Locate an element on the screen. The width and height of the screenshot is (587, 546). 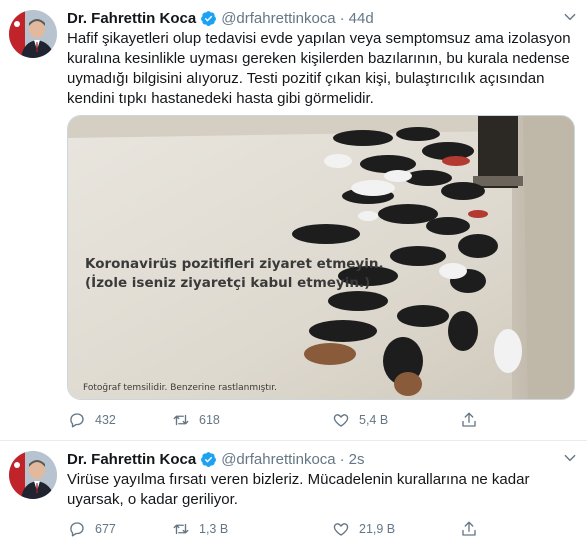
like-count: 5,4 B is located at coordinates (374, 420).